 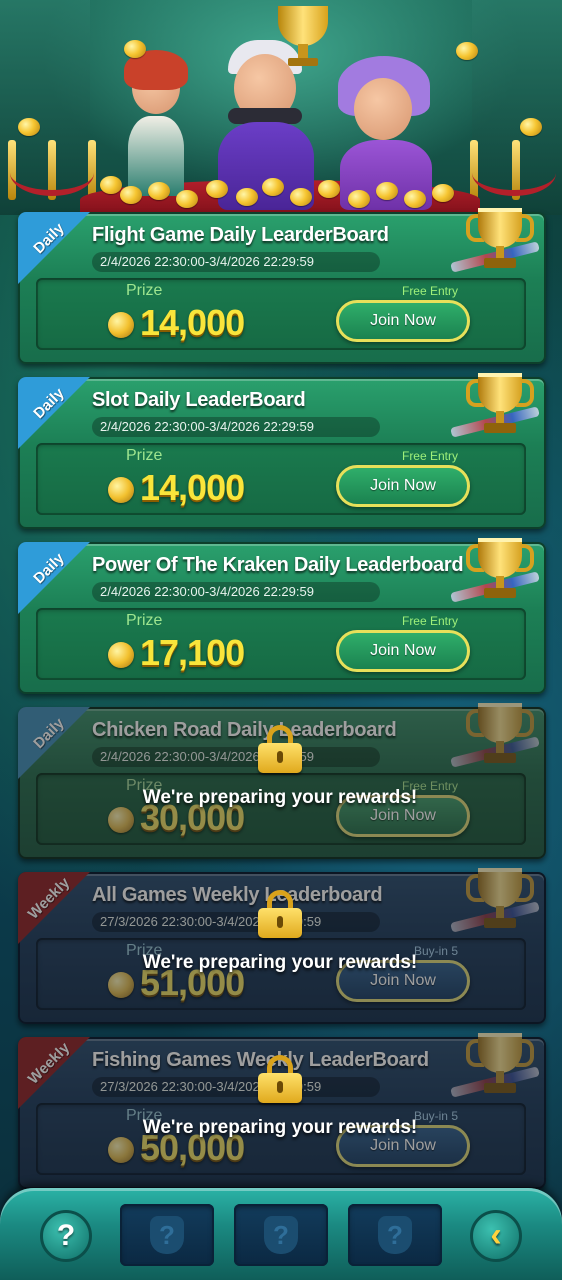 I want to click on back-button: ‹, so click(x=496, y=1236).